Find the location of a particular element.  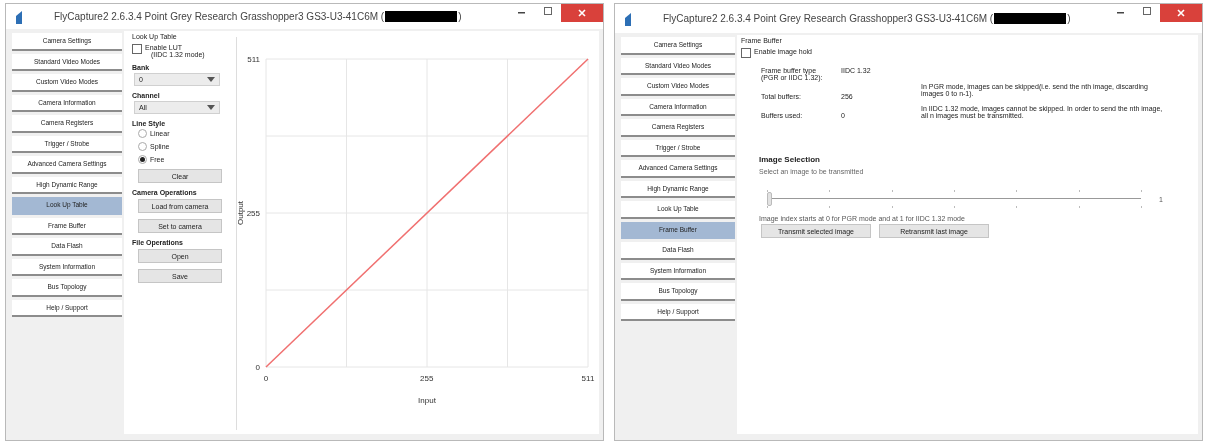

x-tick-label: 511 is located at coordinates (588, 378).